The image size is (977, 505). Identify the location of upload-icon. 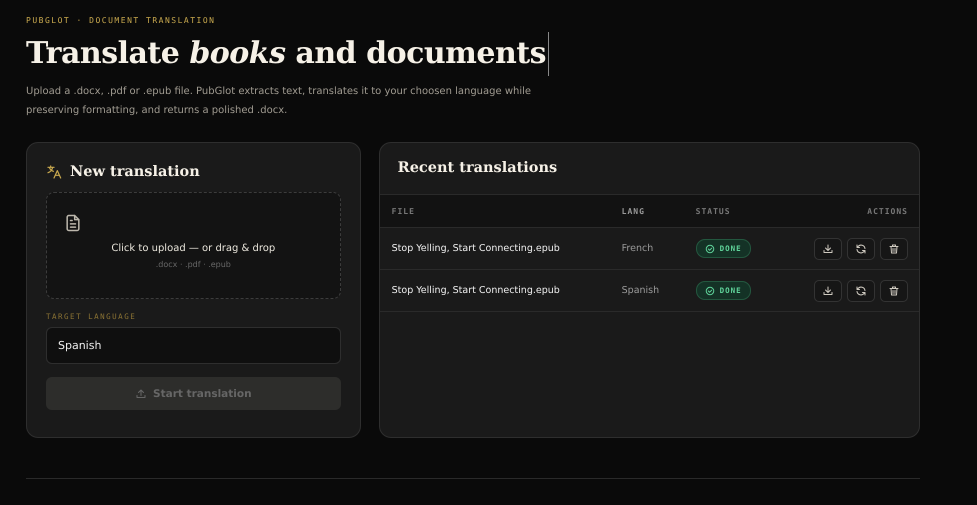
(141, 394).